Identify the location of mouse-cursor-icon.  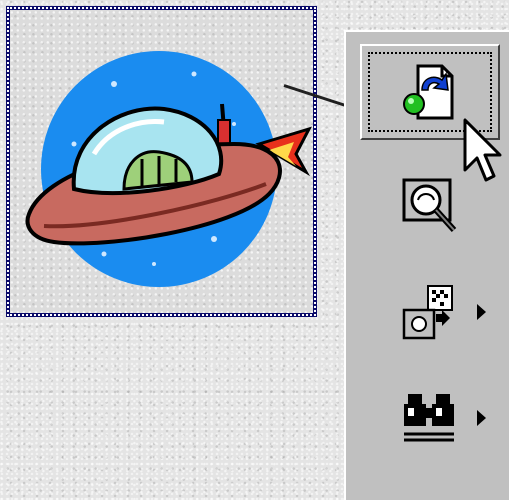
(482, 150).